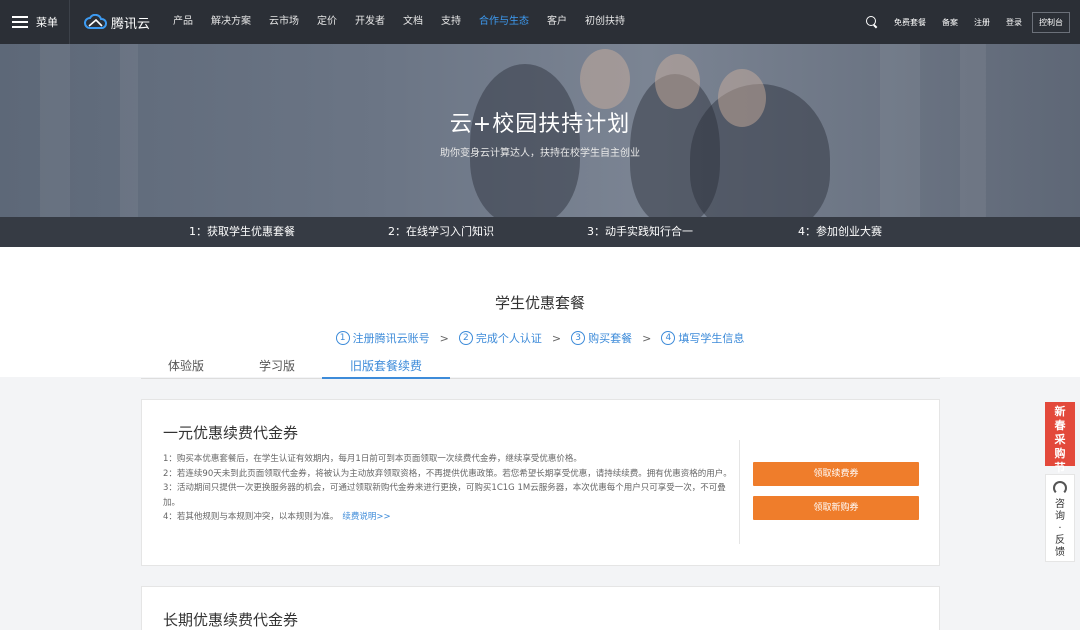 The height and width of the screenshot is (630, 1080). I want to click on banner-title: 云+校园扶持计划, so click(540, 124).